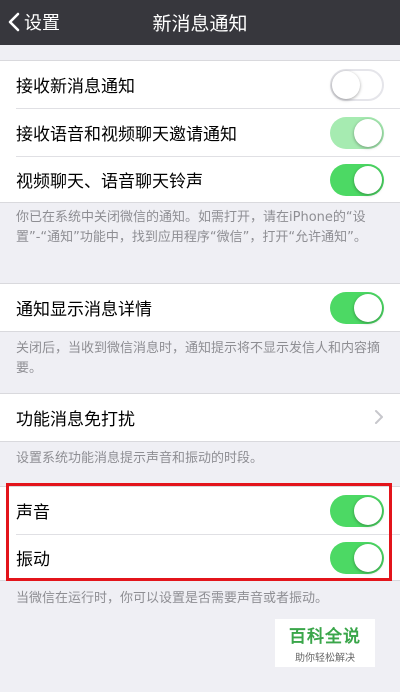  Describe the element at coordinates (126, 135) in the screenshot. I see `row-label: 接收语音和视频聊天邀请通知` at that location.